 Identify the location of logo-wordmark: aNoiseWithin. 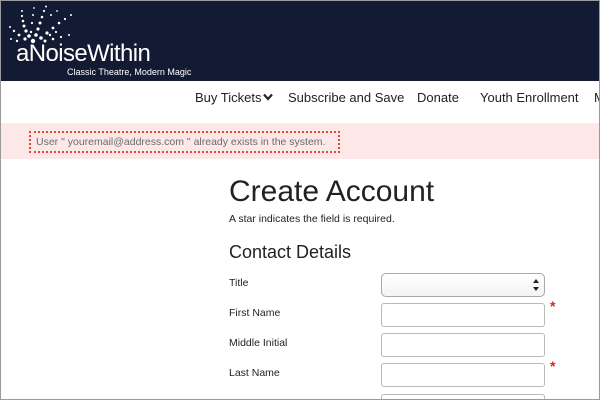
(83, 53).